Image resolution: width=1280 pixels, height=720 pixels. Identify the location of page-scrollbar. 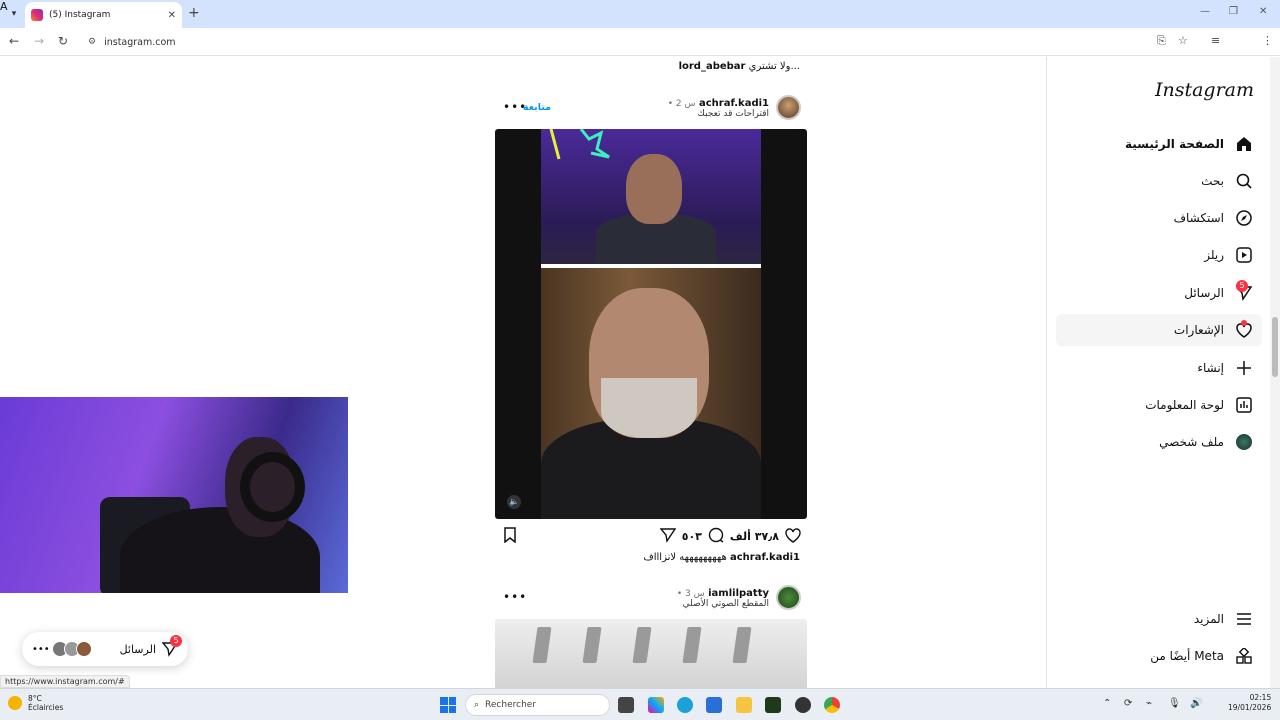
(1275, 372).